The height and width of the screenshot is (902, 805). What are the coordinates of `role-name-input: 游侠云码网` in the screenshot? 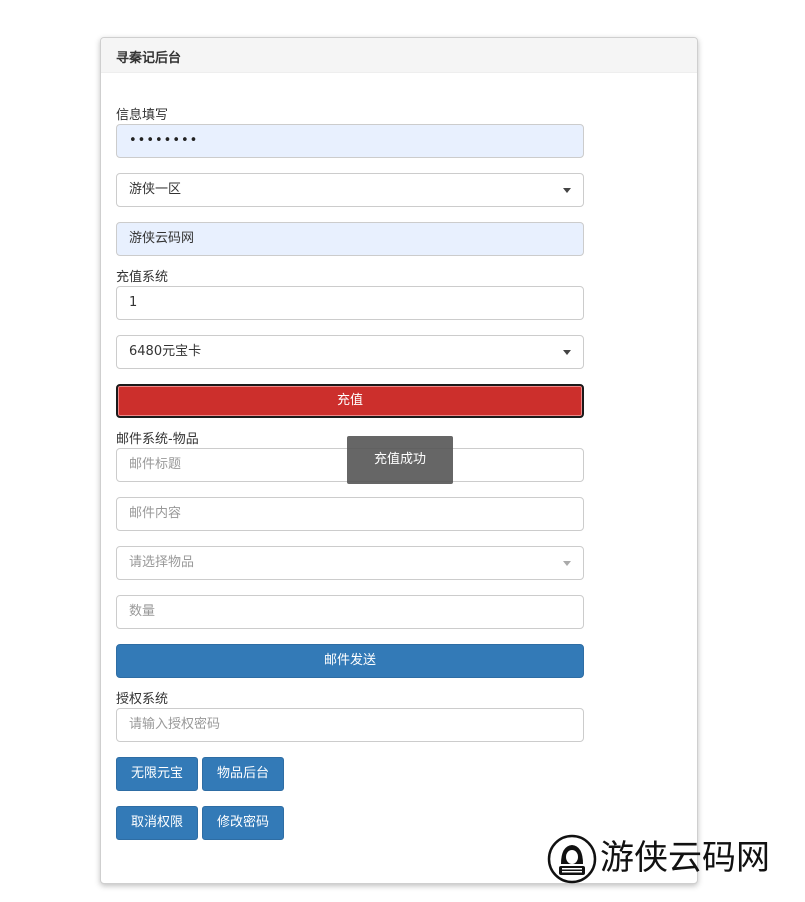 It's located at (350, 239).